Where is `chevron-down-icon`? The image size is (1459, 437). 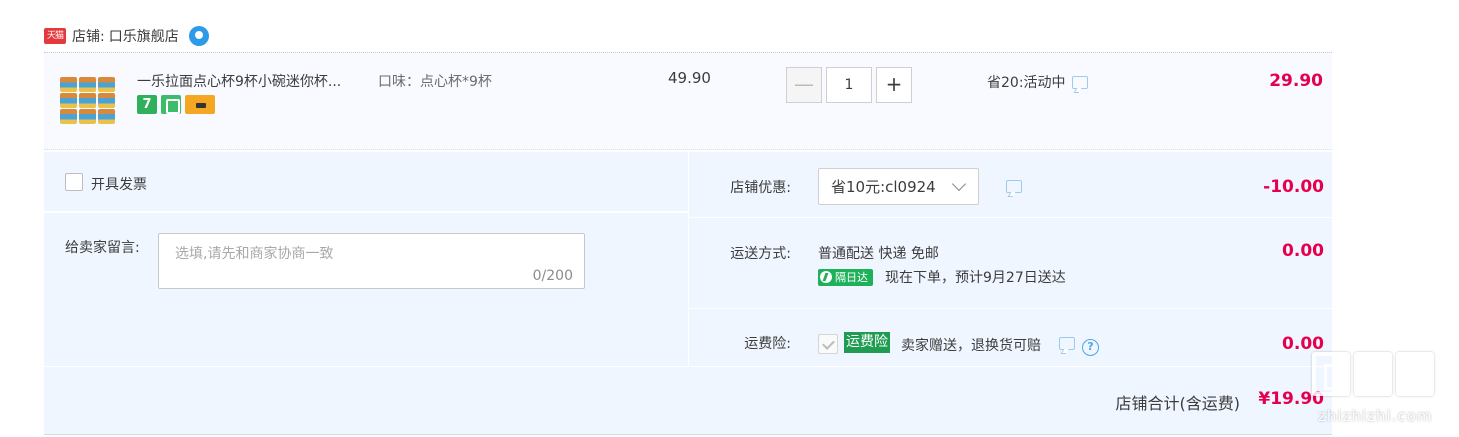
chevron-down-icon is located at coordinates (959, 184).